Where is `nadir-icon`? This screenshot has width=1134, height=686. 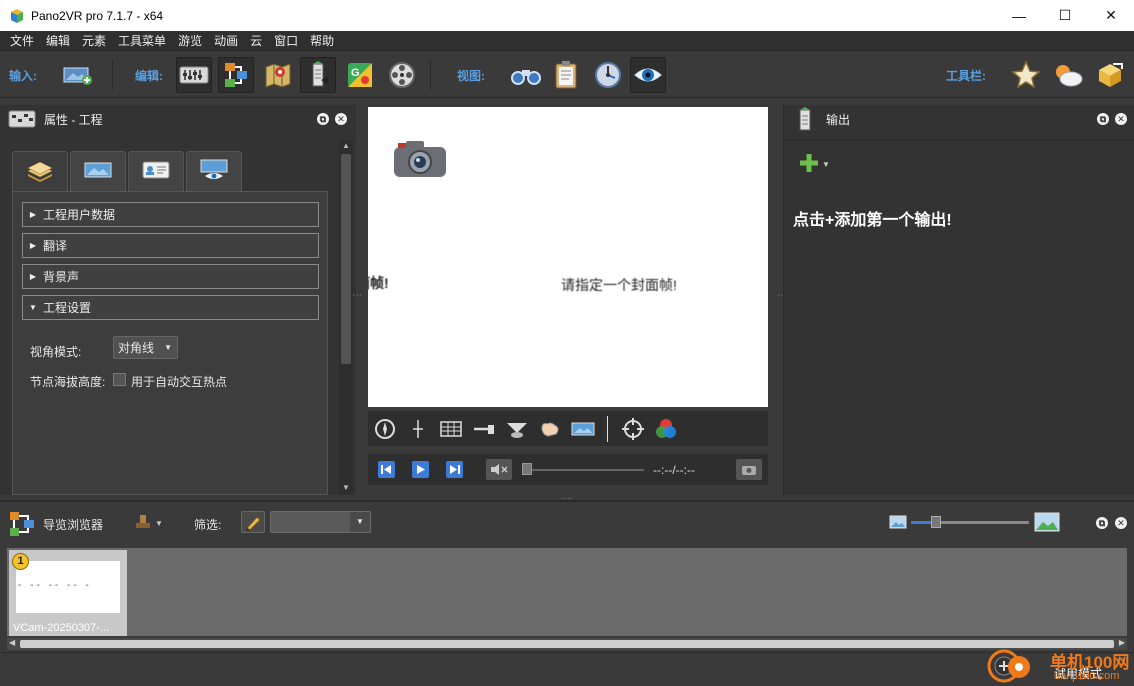 nadir-icon is located at coordinates (516, 428).